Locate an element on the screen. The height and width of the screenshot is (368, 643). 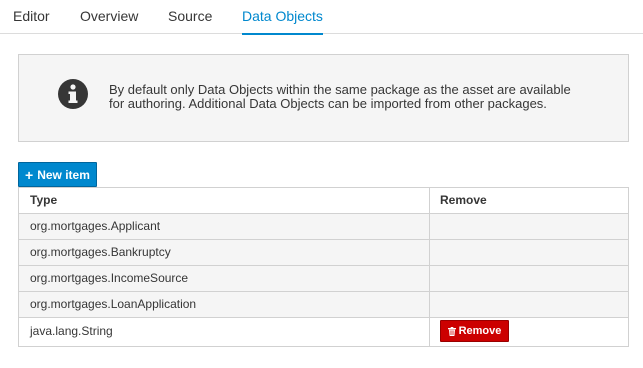
remove-cell: Remove is located at coordinates (529, 332).